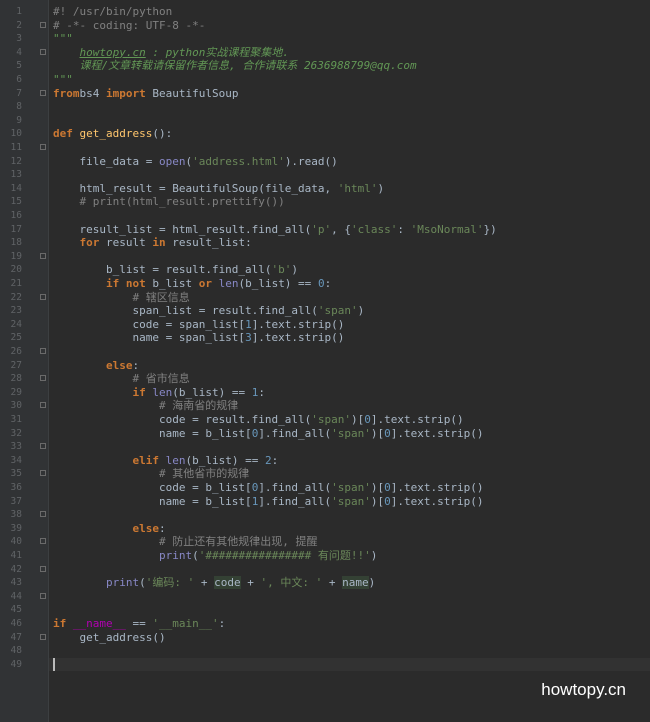  Describe the element at coordinates (295, 487) in the screenshot. I see `code-token: ].find_all(` at that location.